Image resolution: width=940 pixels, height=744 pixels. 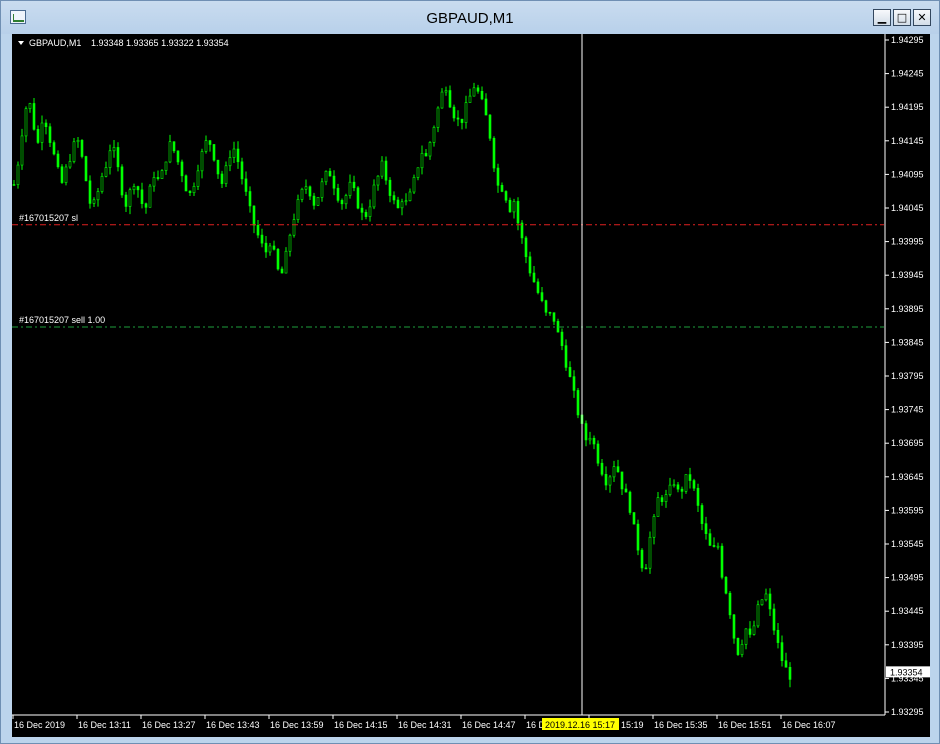 What do you see at coordinates (39, 725) in the screenshot?
I see `time-axis-label: 16 Dec 2019` at bounding box center [39, 725].